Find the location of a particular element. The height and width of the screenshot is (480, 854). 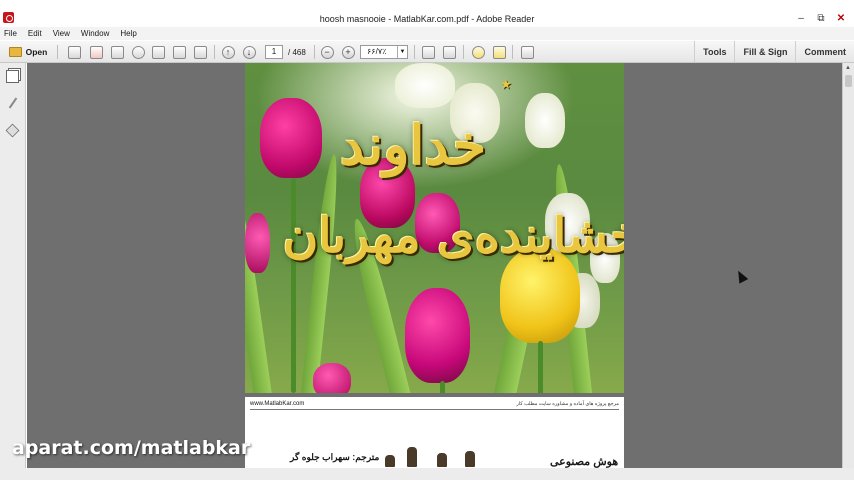

status-bar is located at coordinates (427, 474).